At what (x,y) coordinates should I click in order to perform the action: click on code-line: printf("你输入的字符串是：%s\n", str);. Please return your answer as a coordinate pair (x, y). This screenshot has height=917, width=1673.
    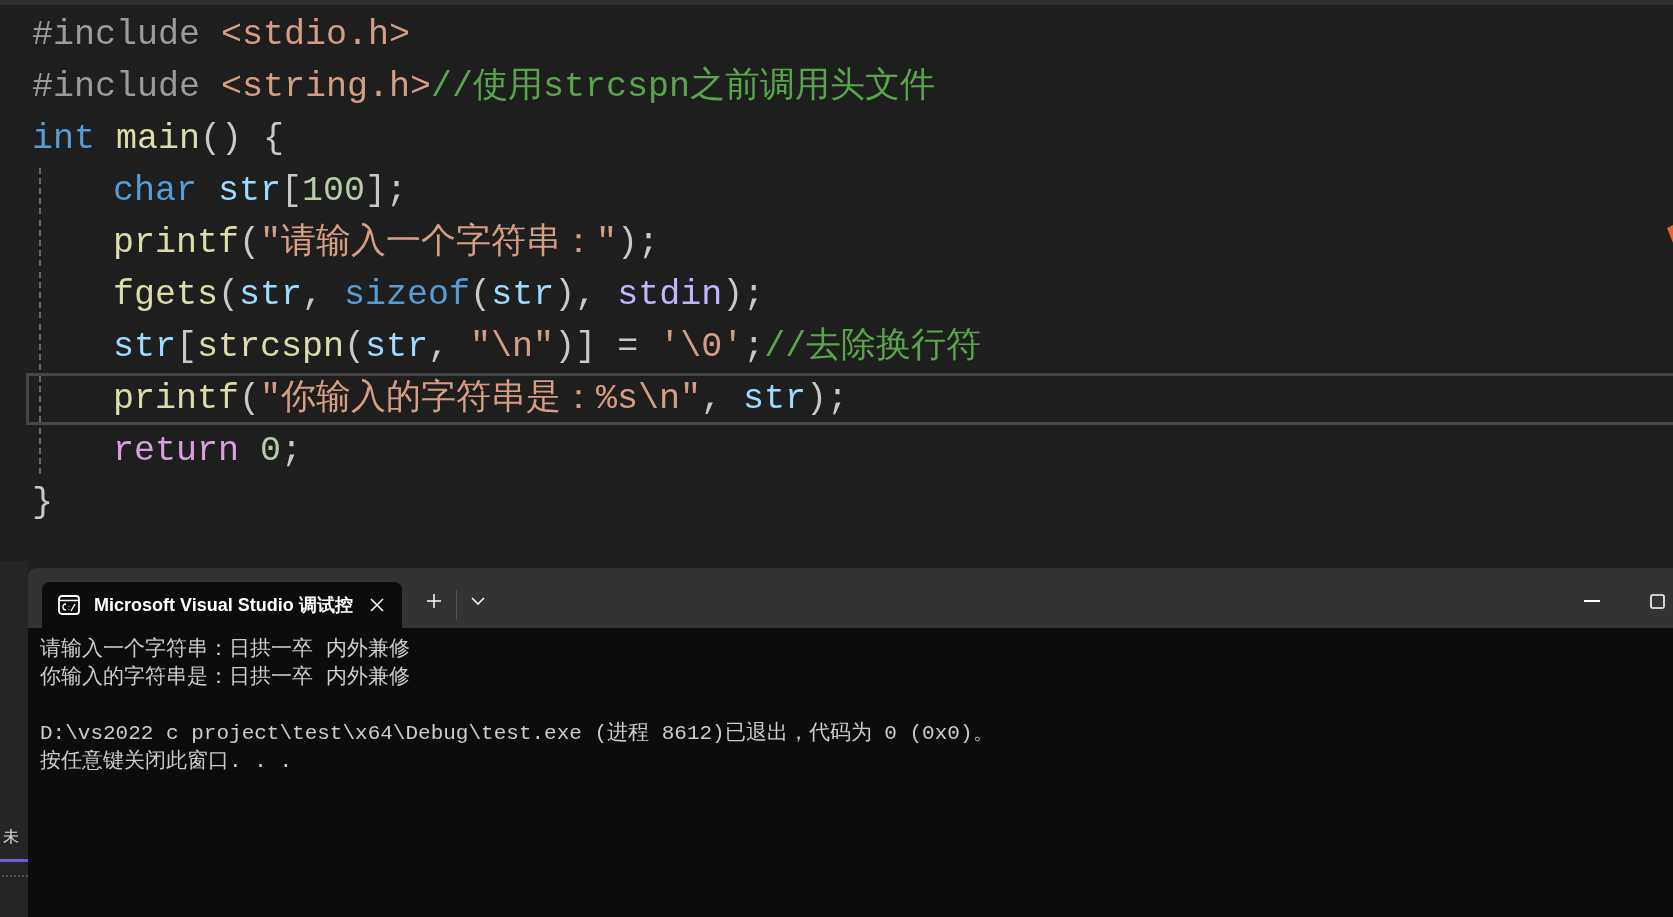
    Looking at the image, I should click on (480, 399).